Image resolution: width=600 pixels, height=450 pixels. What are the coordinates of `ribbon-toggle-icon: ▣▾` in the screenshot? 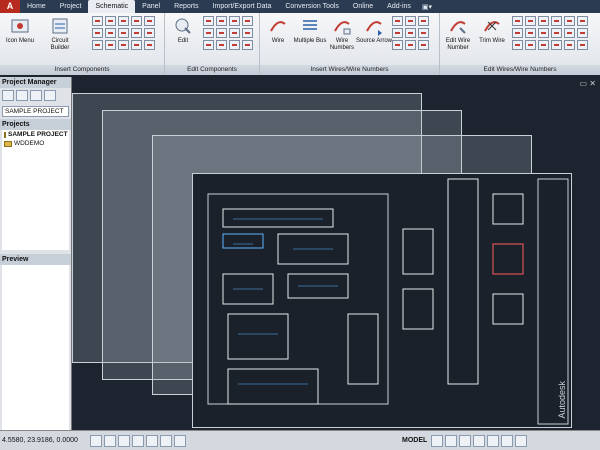 It's located at (427, 7).